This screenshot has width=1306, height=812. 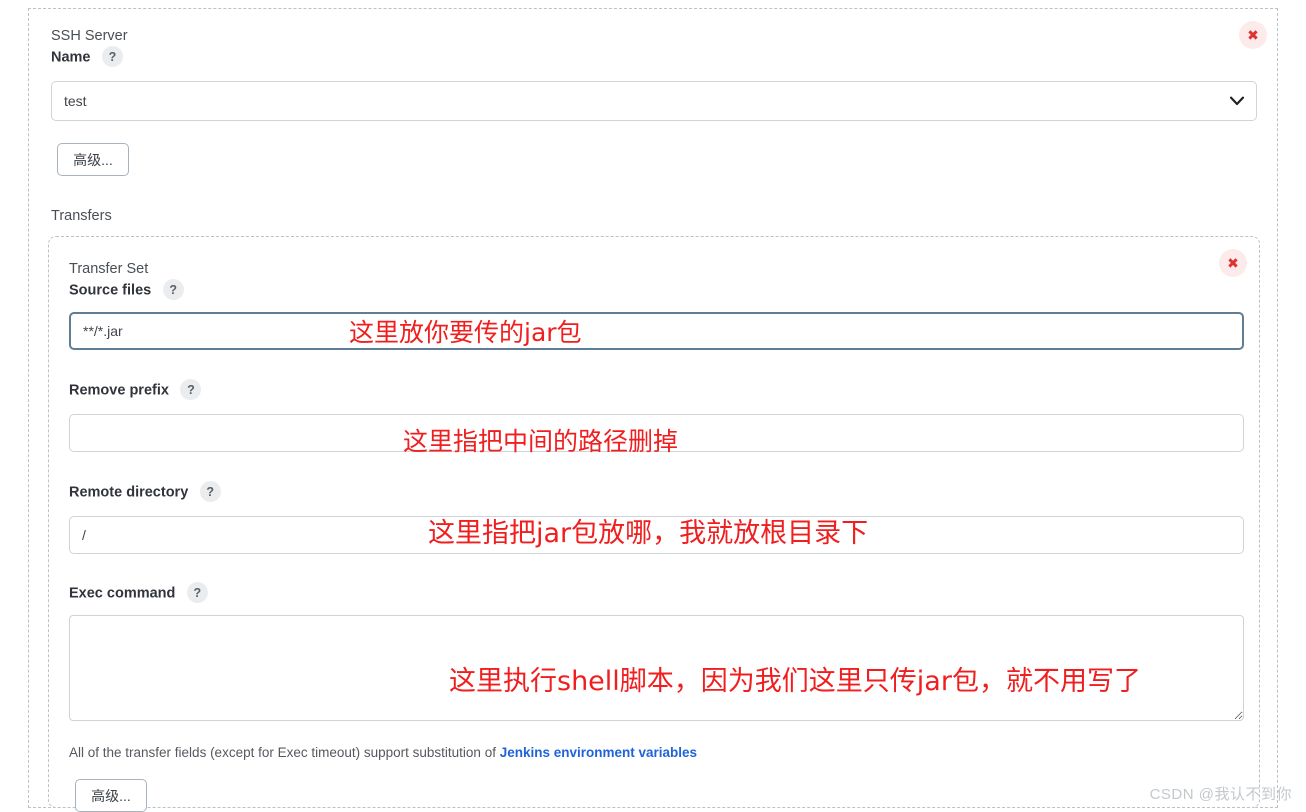 What do you see at coordinates (191, 389) in the screenshot?
I see `help-icon-remove-prefix: ?` at bounding box center [191, 389].